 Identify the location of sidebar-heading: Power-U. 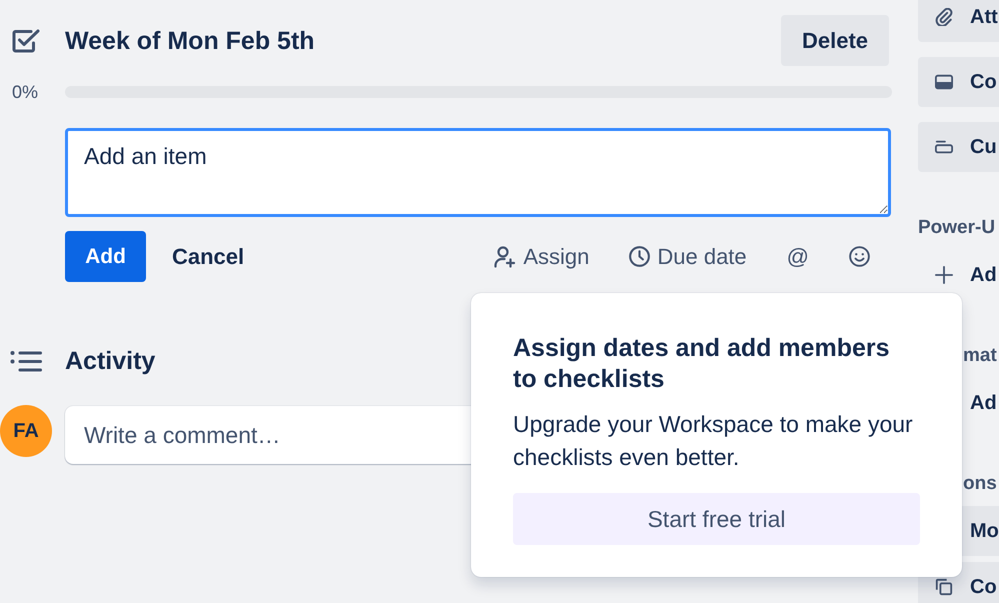
(957, 228).